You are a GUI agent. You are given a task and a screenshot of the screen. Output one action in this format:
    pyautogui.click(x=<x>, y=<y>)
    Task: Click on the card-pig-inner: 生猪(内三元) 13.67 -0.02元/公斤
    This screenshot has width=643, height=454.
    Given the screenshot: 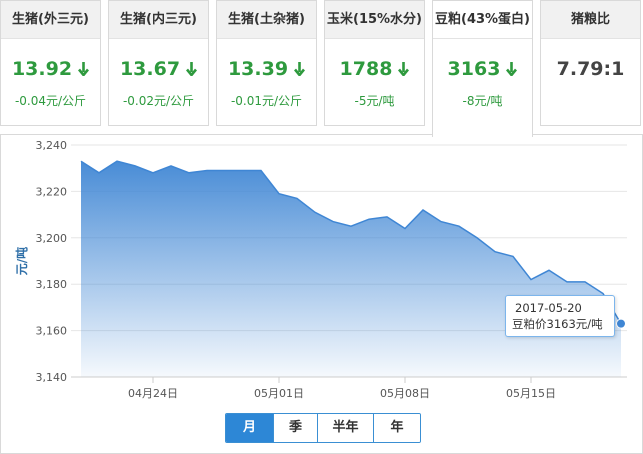 What is the action you would take?
    pyautogui.click(x=158, y=63)
    